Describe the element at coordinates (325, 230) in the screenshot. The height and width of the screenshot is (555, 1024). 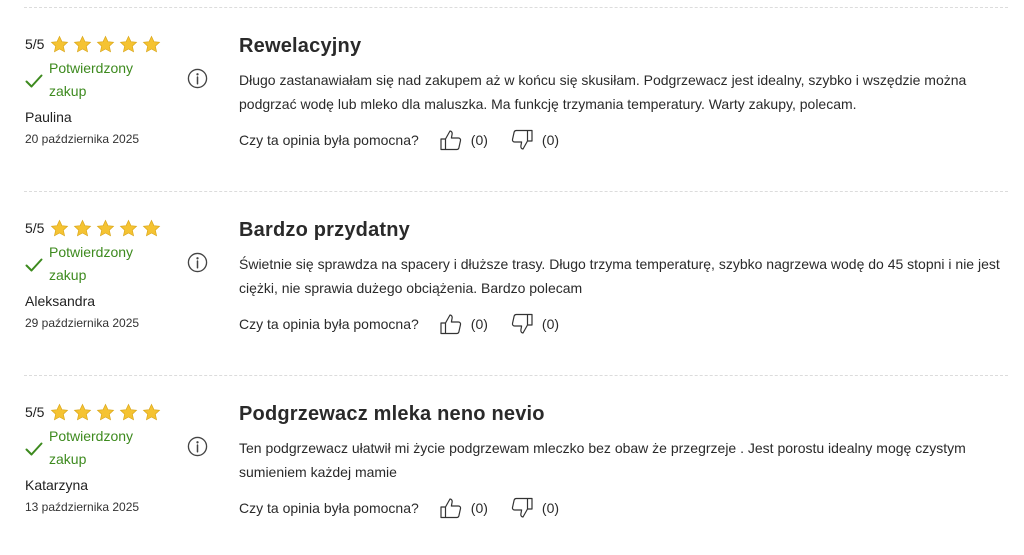
I see `review-title: Bardzo przydatny` at that location.